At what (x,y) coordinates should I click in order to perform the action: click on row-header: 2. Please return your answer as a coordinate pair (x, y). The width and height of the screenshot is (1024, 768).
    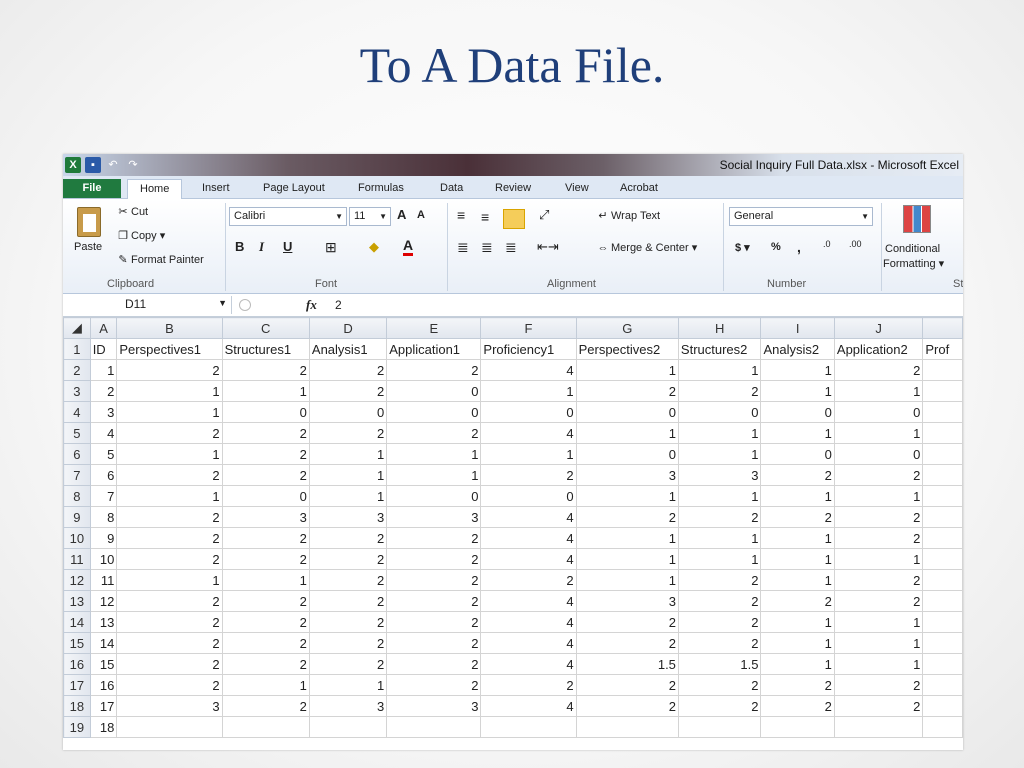
    Looking at the image, I should click on (77, 370).